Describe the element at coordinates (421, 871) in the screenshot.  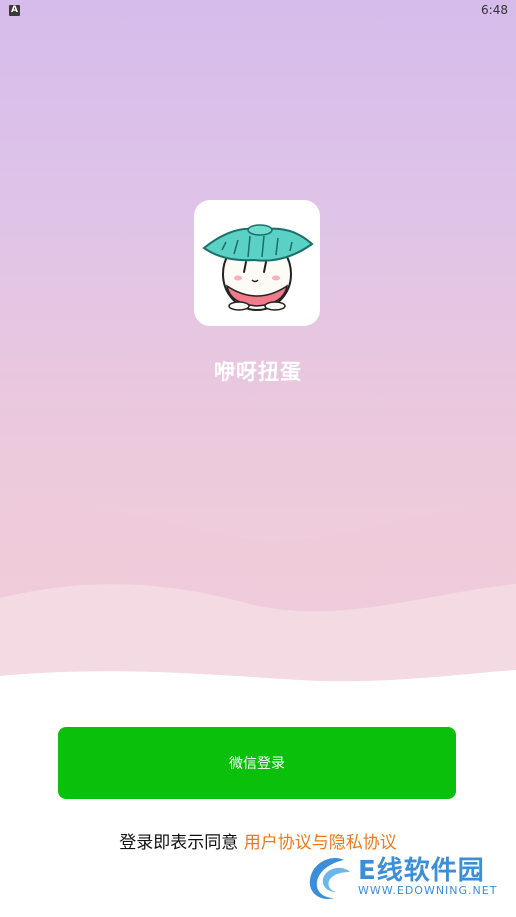
I see `watermark-brand: E线软件园` at that location.